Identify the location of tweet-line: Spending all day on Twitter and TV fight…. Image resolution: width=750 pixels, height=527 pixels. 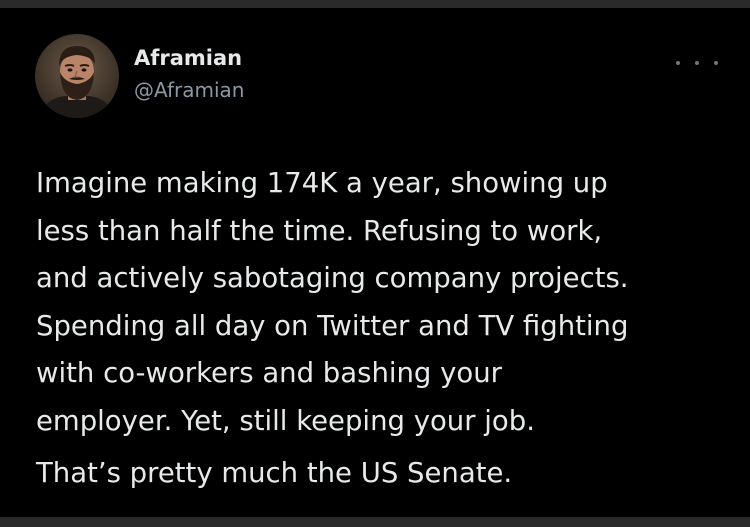
(332, 325).